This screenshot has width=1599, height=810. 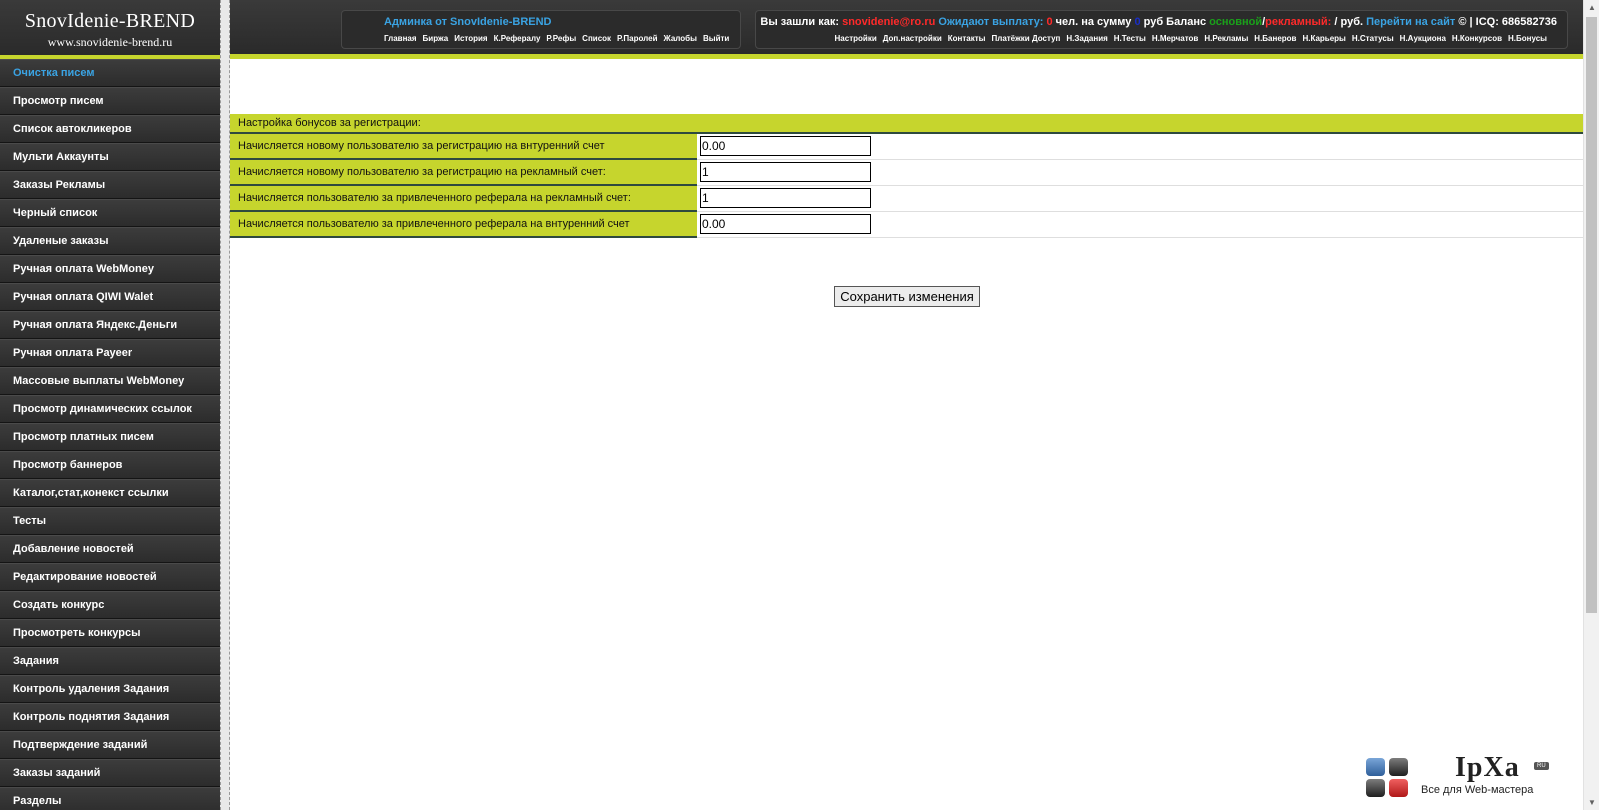 What do you see at coordinates (1477, 790) in the screenshot?
I see `watermark-tagline: Все для Web-мастера` at bounding box center [1477, 790].